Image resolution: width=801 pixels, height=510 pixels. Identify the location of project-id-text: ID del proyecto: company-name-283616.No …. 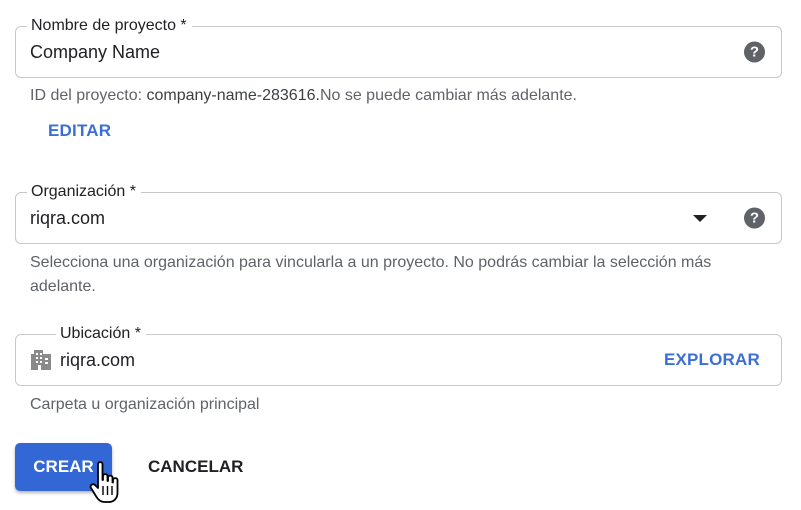
(303, 96).